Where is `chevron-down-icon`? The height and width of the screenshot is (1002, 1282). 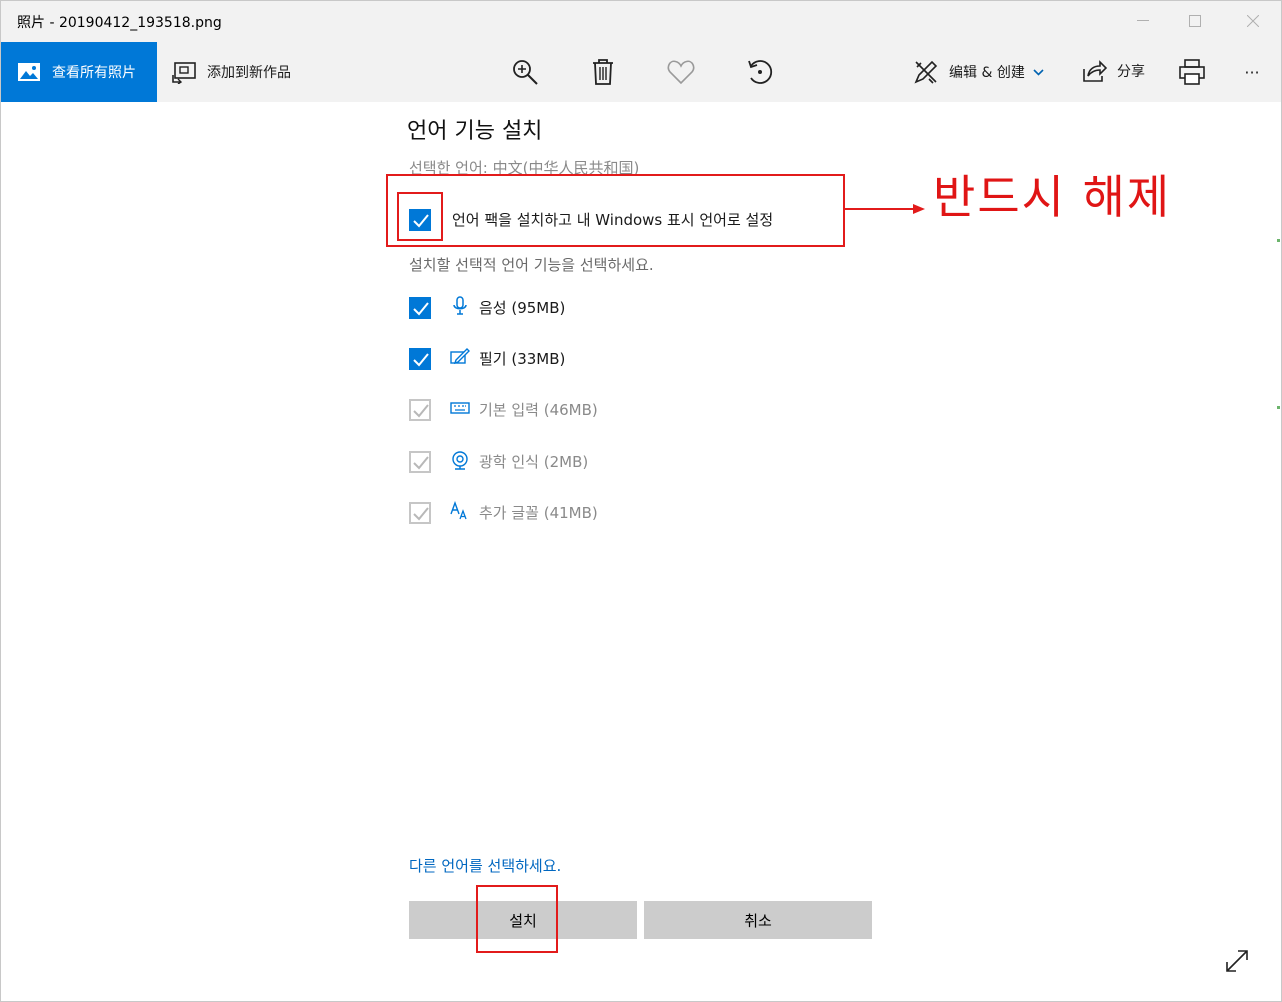 chevron-down-icon is located at coordinates (1038, 72).